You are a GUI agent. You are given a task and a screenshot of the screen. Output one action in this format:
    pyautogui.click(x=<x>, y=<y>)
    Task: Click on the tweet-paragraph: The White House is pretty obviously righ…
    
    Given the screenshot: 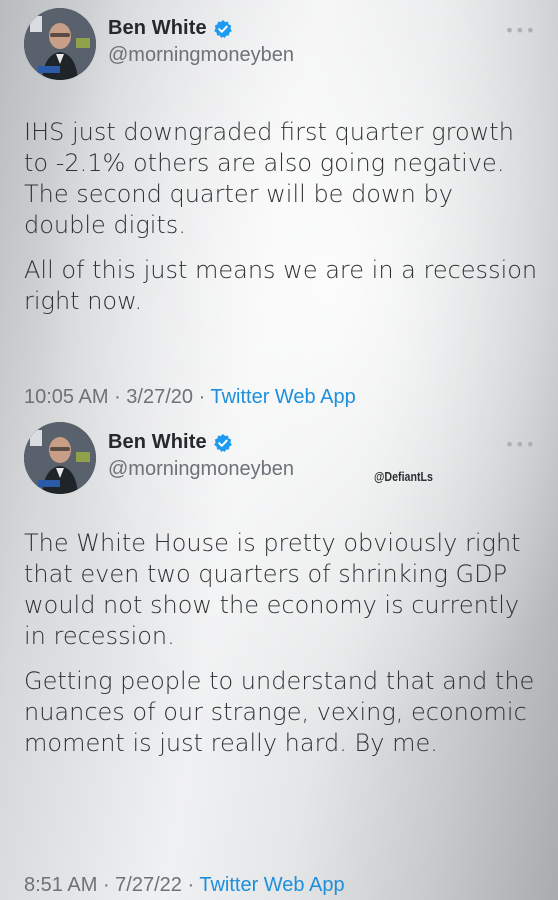 What is the action you would take?
    pyautogui.click(x=272, y=589)
    